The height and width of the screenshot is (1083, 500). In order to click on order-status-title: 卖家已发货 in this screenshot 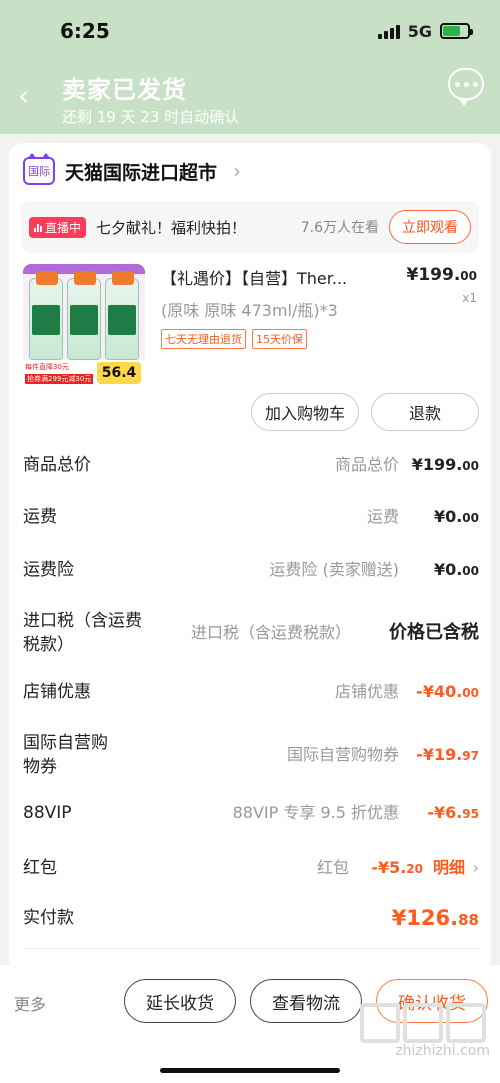, I will do `click(124, 90)`.